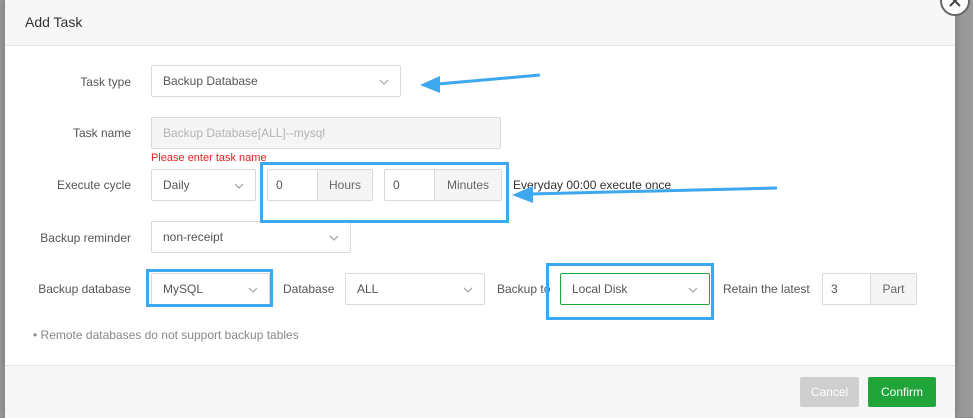 Image resolution: width=973 pixels, height=418 pixels. What do you see at coordinates (630, 291) in the screenshot?
I see `highlight-box-backup-to` at bounding box center [630, 291].